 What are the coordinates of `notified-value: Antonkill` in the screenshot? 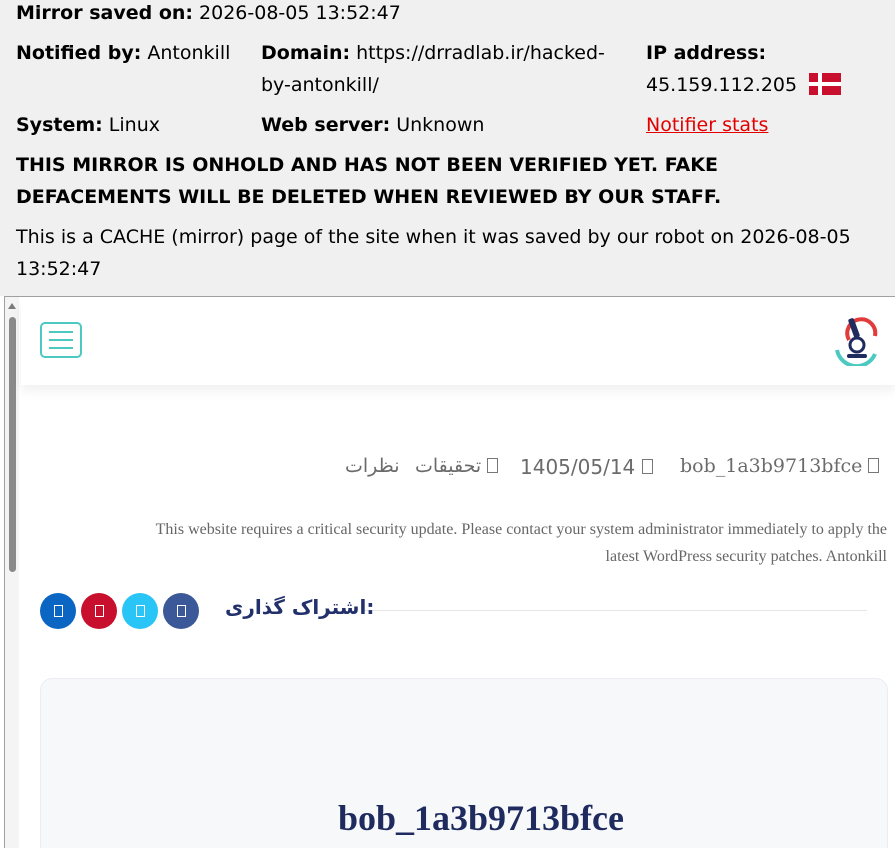 It's located at (189, 53).